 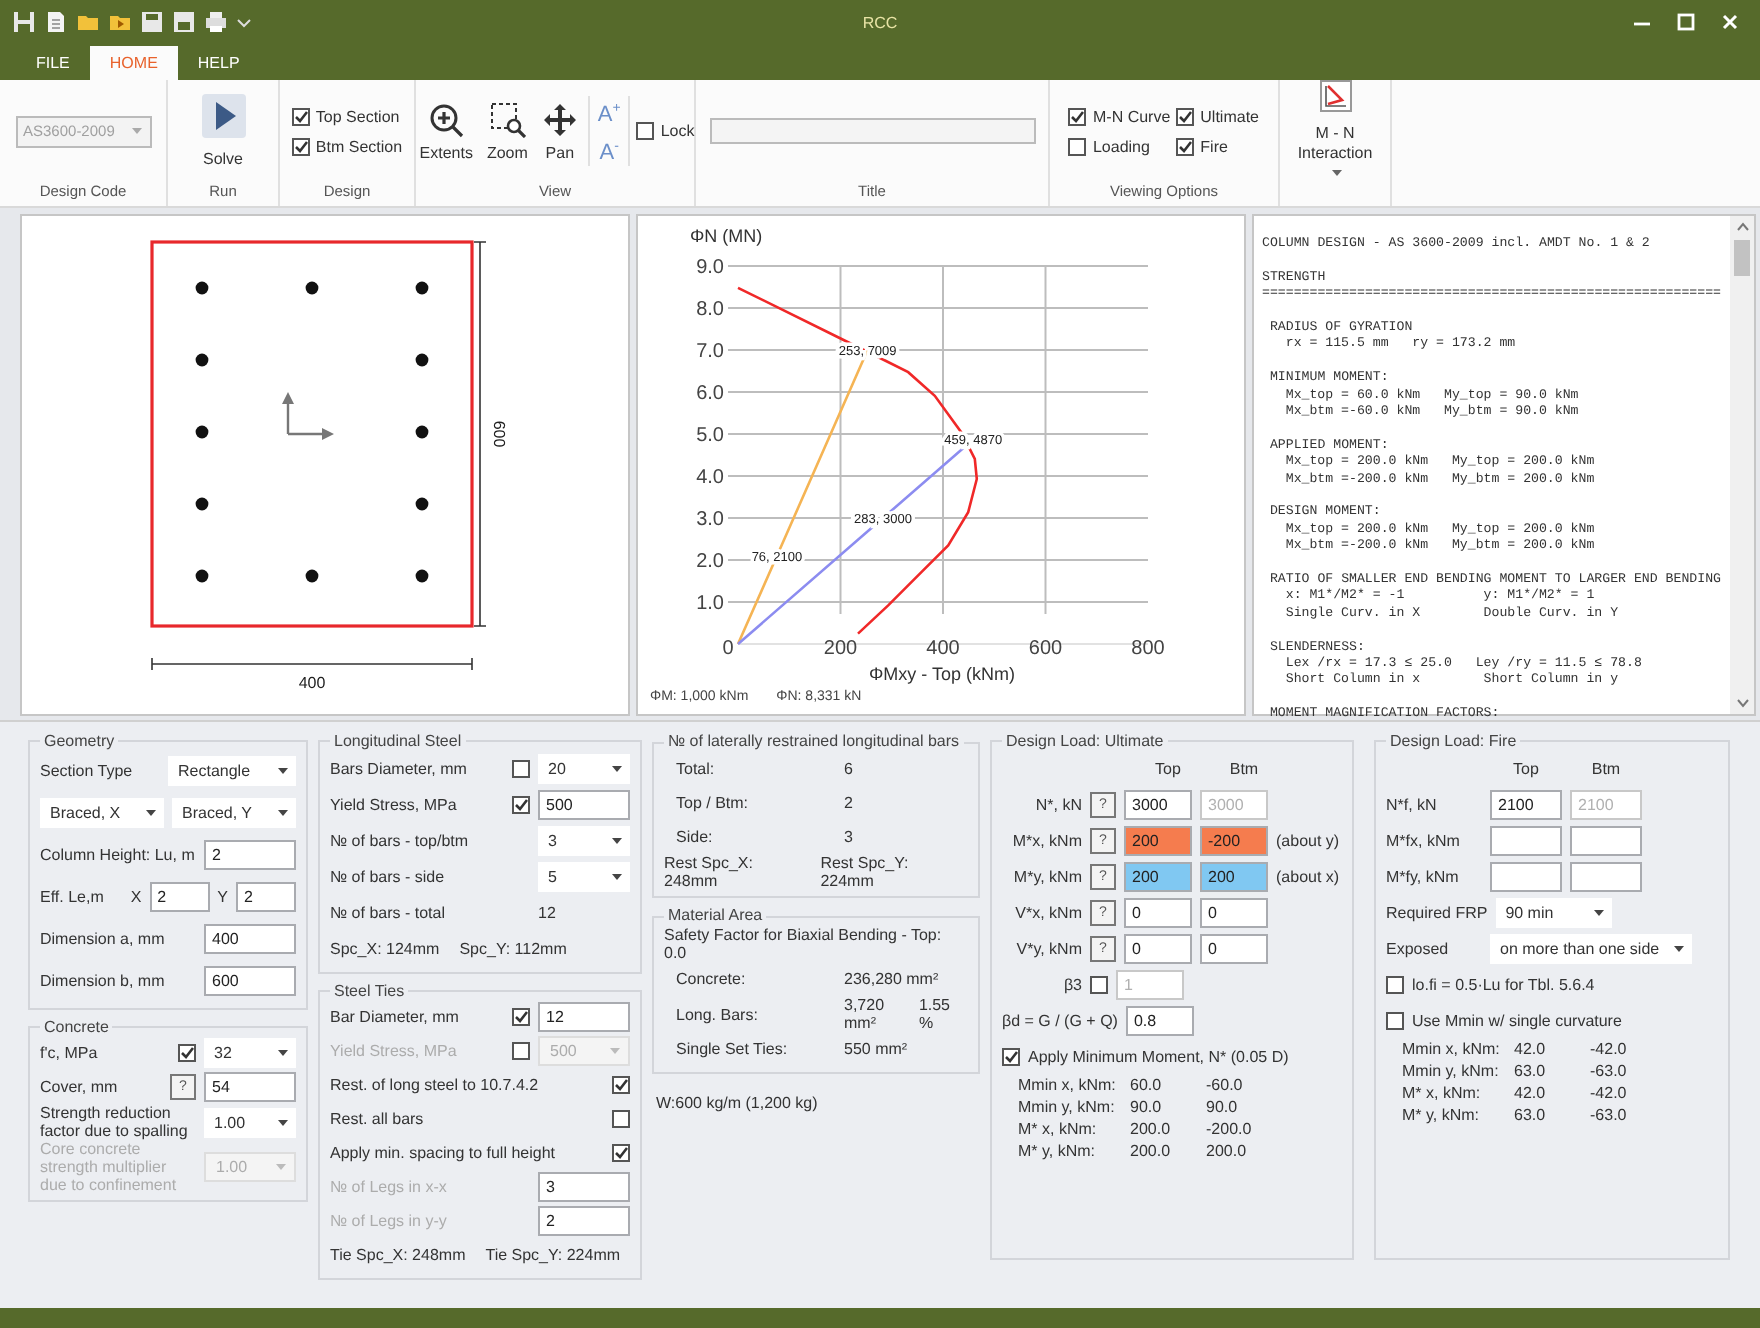 I want to click on dropdown: 5, so click(x=584, y=876).